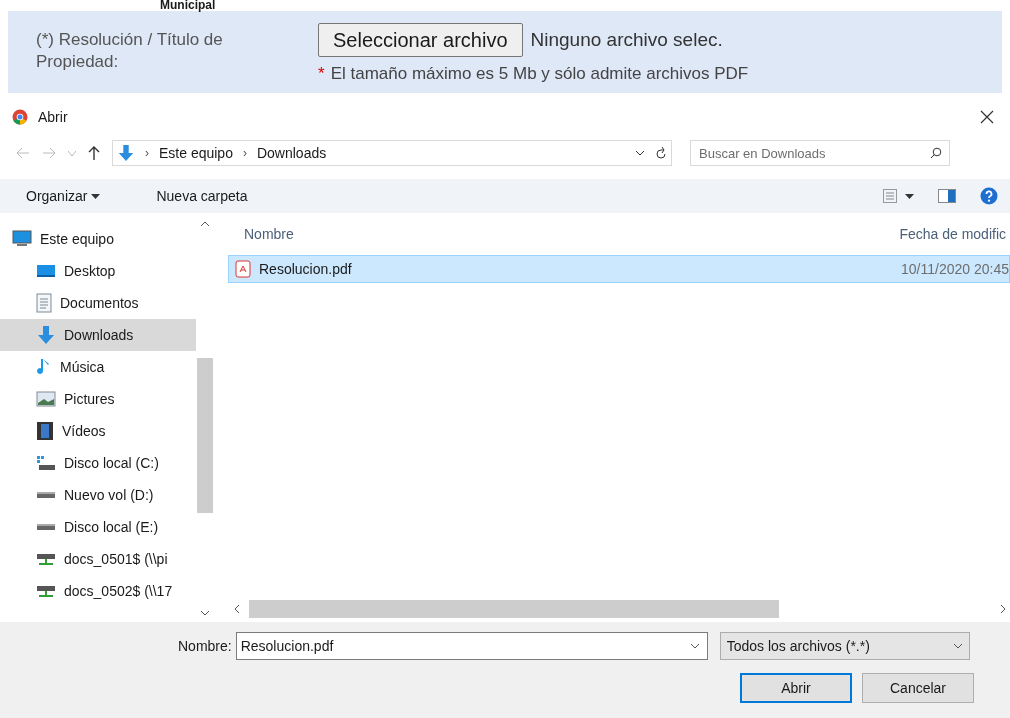  What do you see at coordinates (98, 527) in the screenshot?
I see `sidebar-item: Disco local (E:)` at bounding box center [98, 527].